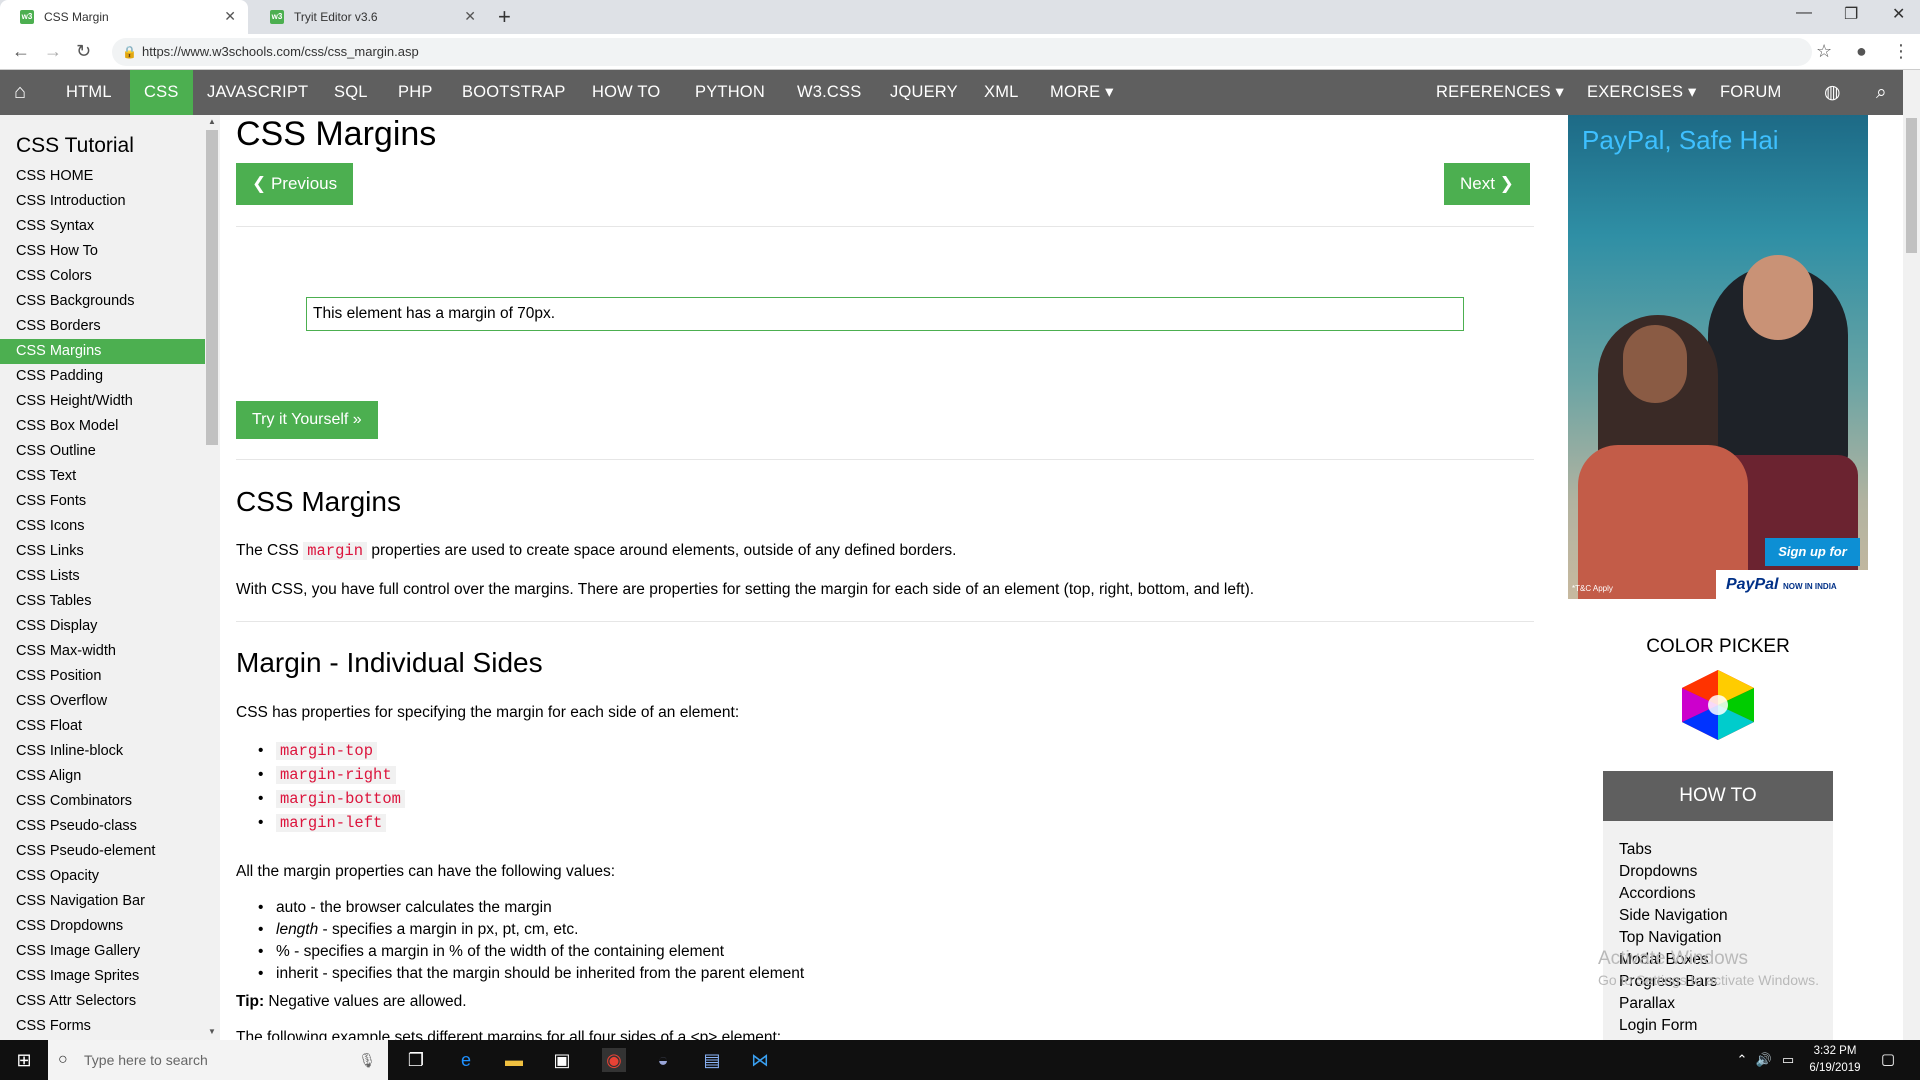 This screenshot has width=1920, height=1080. What do you see at coordinates (102, 601) in the screenshot?
I see `sidebar-item-css-tables: CSS Tables` at bounding box center [102, 601].